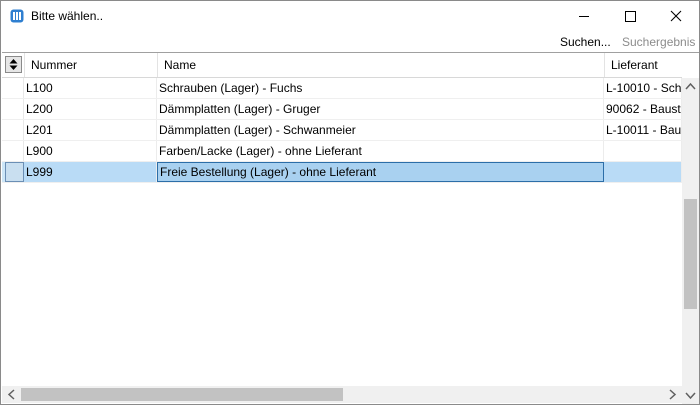 This screenshot has height=405, width=700. What do you see at coordinates (90, 130) in the screenshot?
I see `cell-nummer: L201` at bounding box center [90, 130].